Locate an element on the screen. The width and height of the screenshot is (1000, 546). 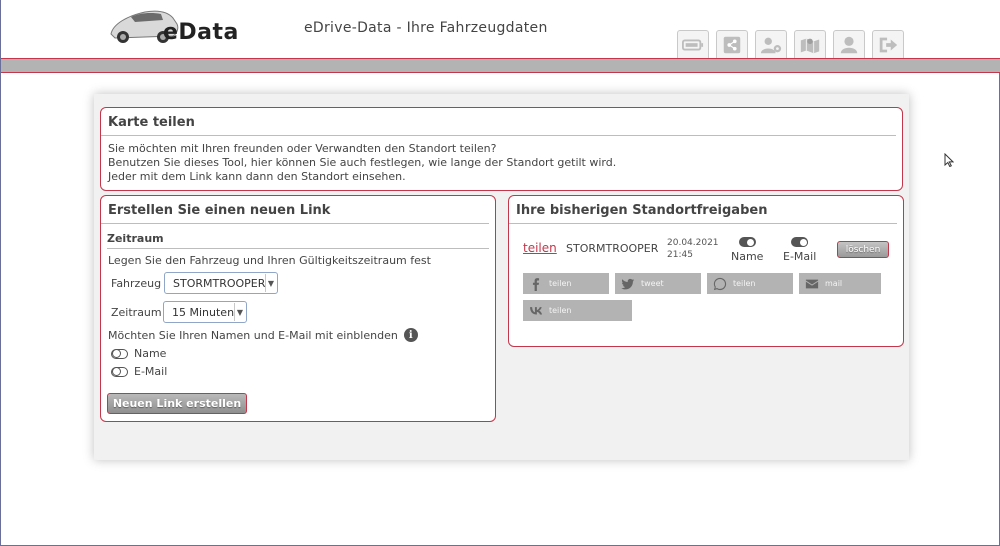
vk-share-button: teilen is located at coordinates (577, 310).